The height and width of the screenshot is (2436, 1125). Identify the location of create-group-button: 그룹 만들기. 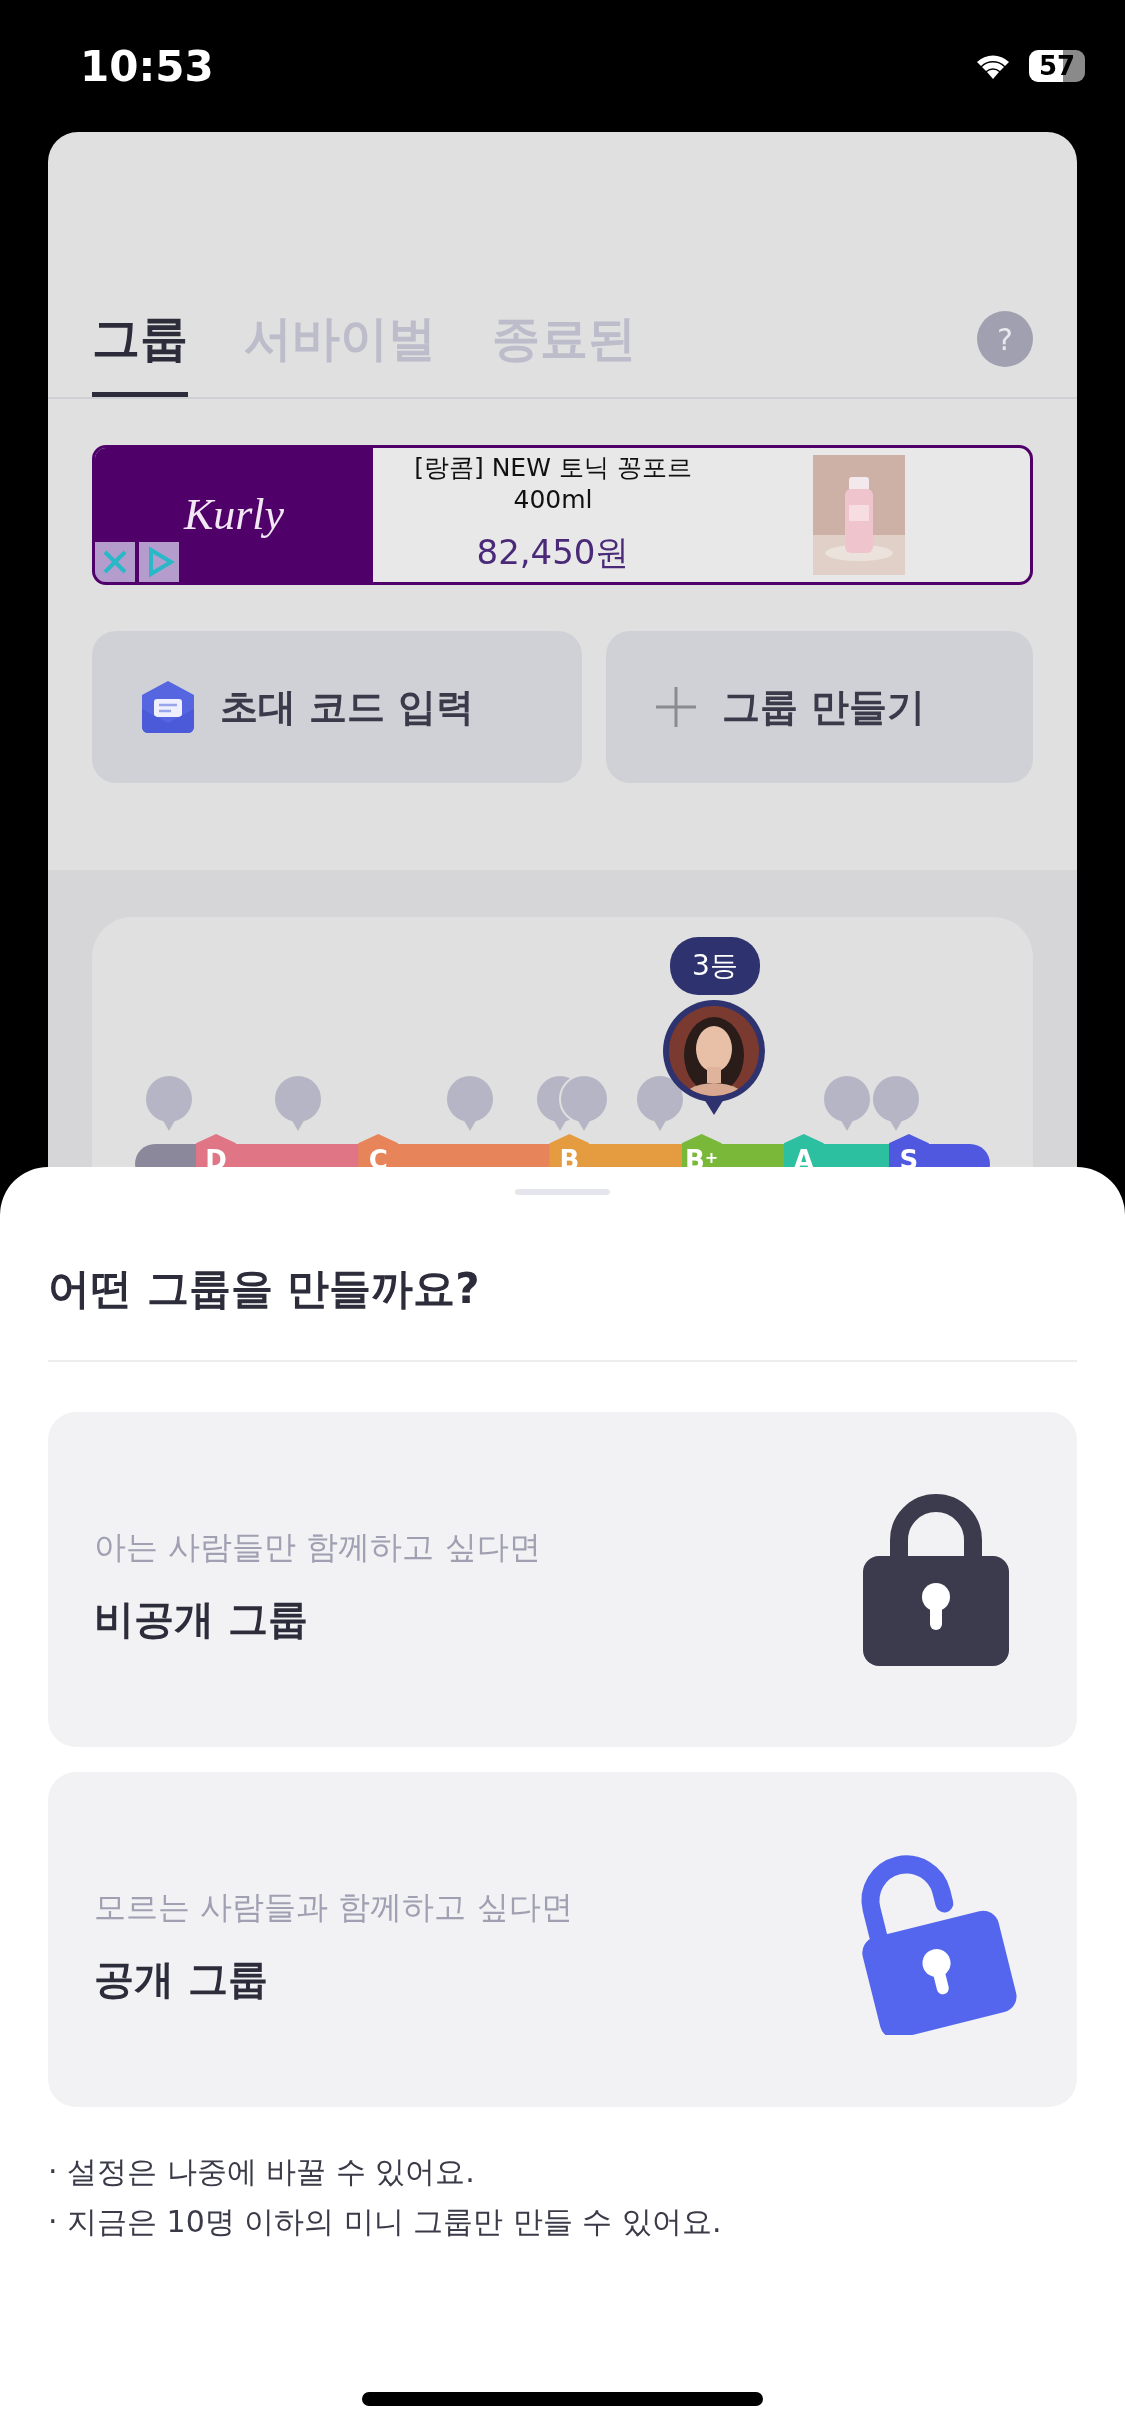
(819, 707).